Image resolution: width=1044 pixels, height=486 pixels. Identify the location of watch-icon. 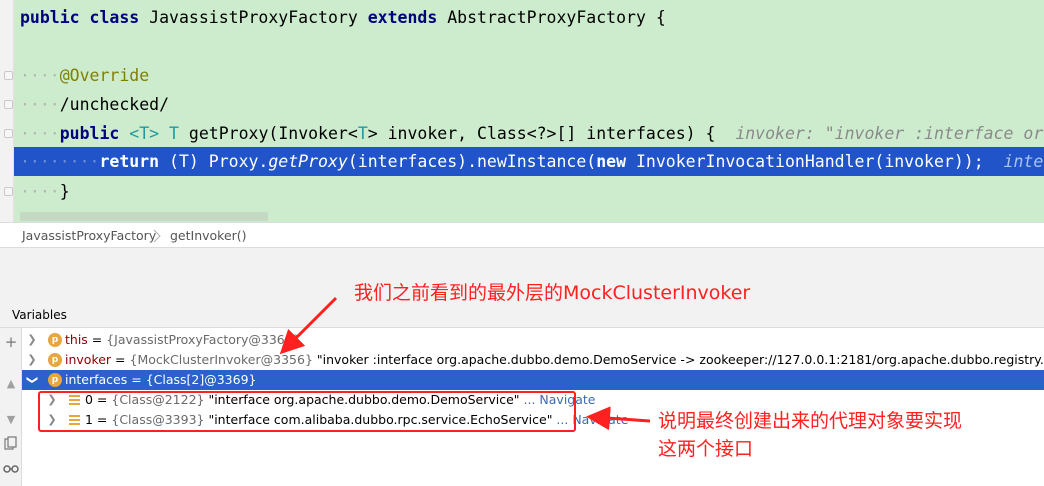
(11, 470).